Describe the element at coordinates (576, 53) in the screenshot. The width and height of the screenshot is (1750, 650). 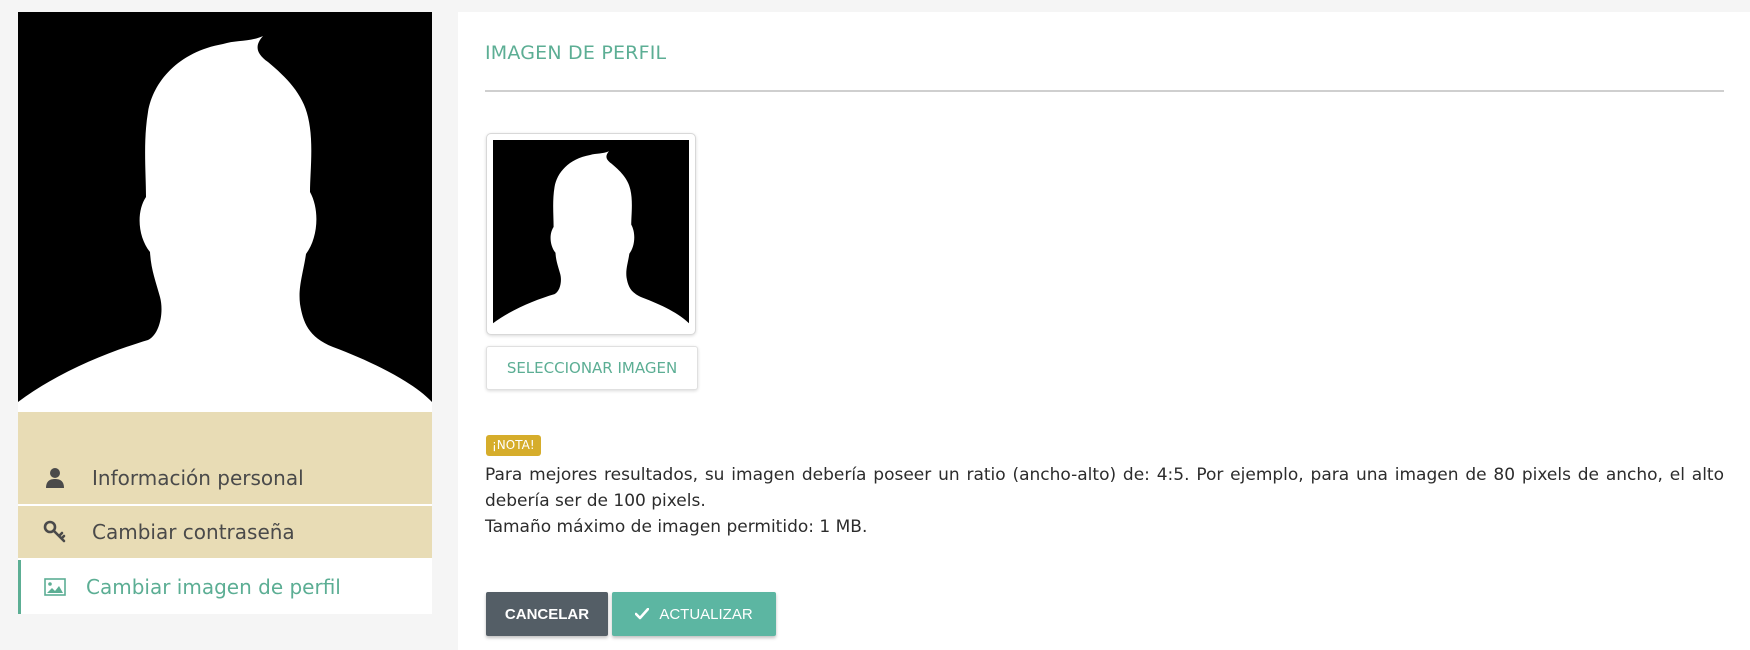
I see `page-title: IMAGEN DE PERFIL` at that location.